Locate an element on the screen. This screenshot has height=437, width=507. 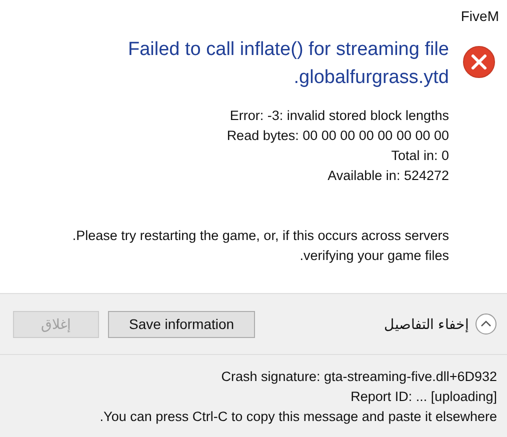
save-button: Save information is located at coordinates (182, 324).